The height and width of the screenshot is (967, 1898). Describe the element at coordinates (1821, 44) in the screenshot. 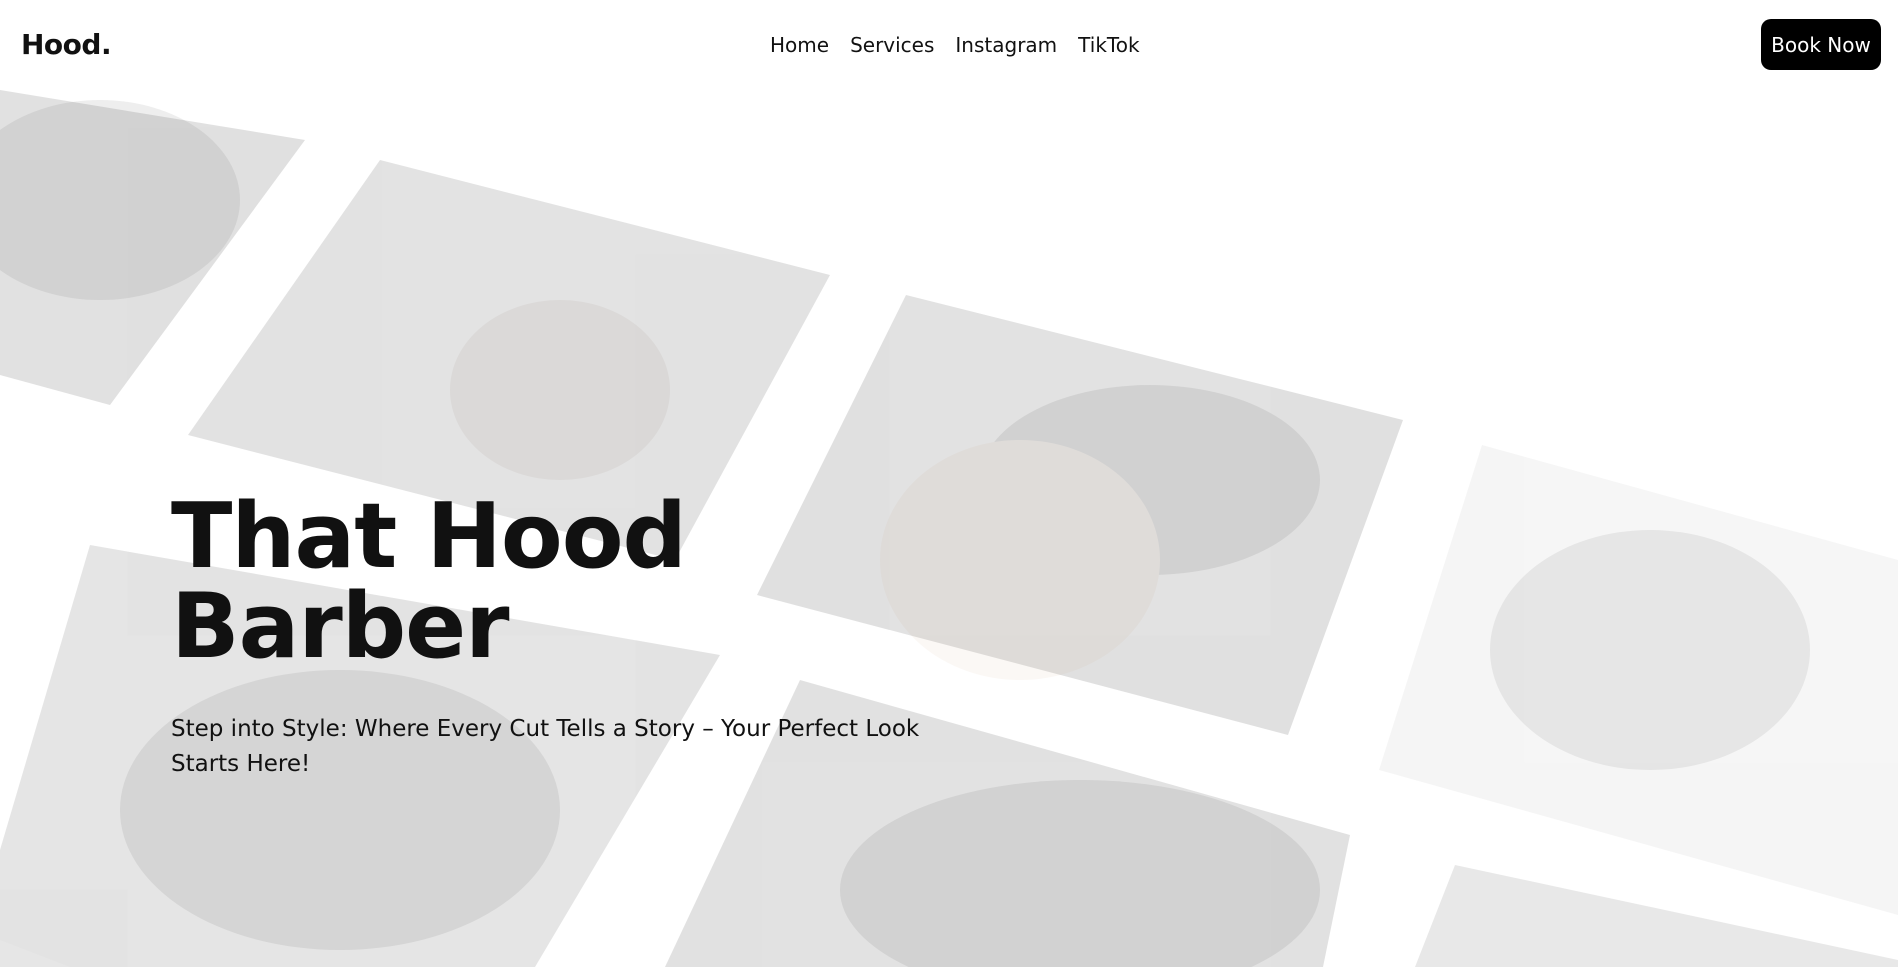

I see `book-now-button: Book Now` at that location.